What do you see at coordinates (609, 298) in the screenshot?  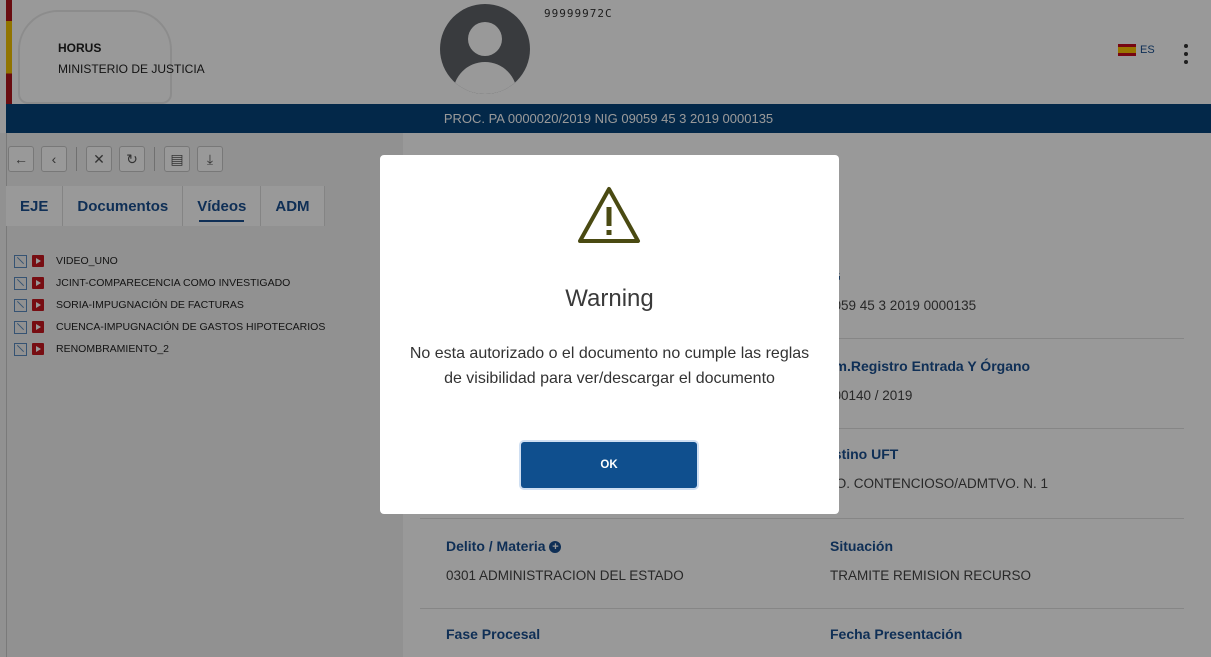 I see `dialog-title: Warning` at bounding box center [609, 298].